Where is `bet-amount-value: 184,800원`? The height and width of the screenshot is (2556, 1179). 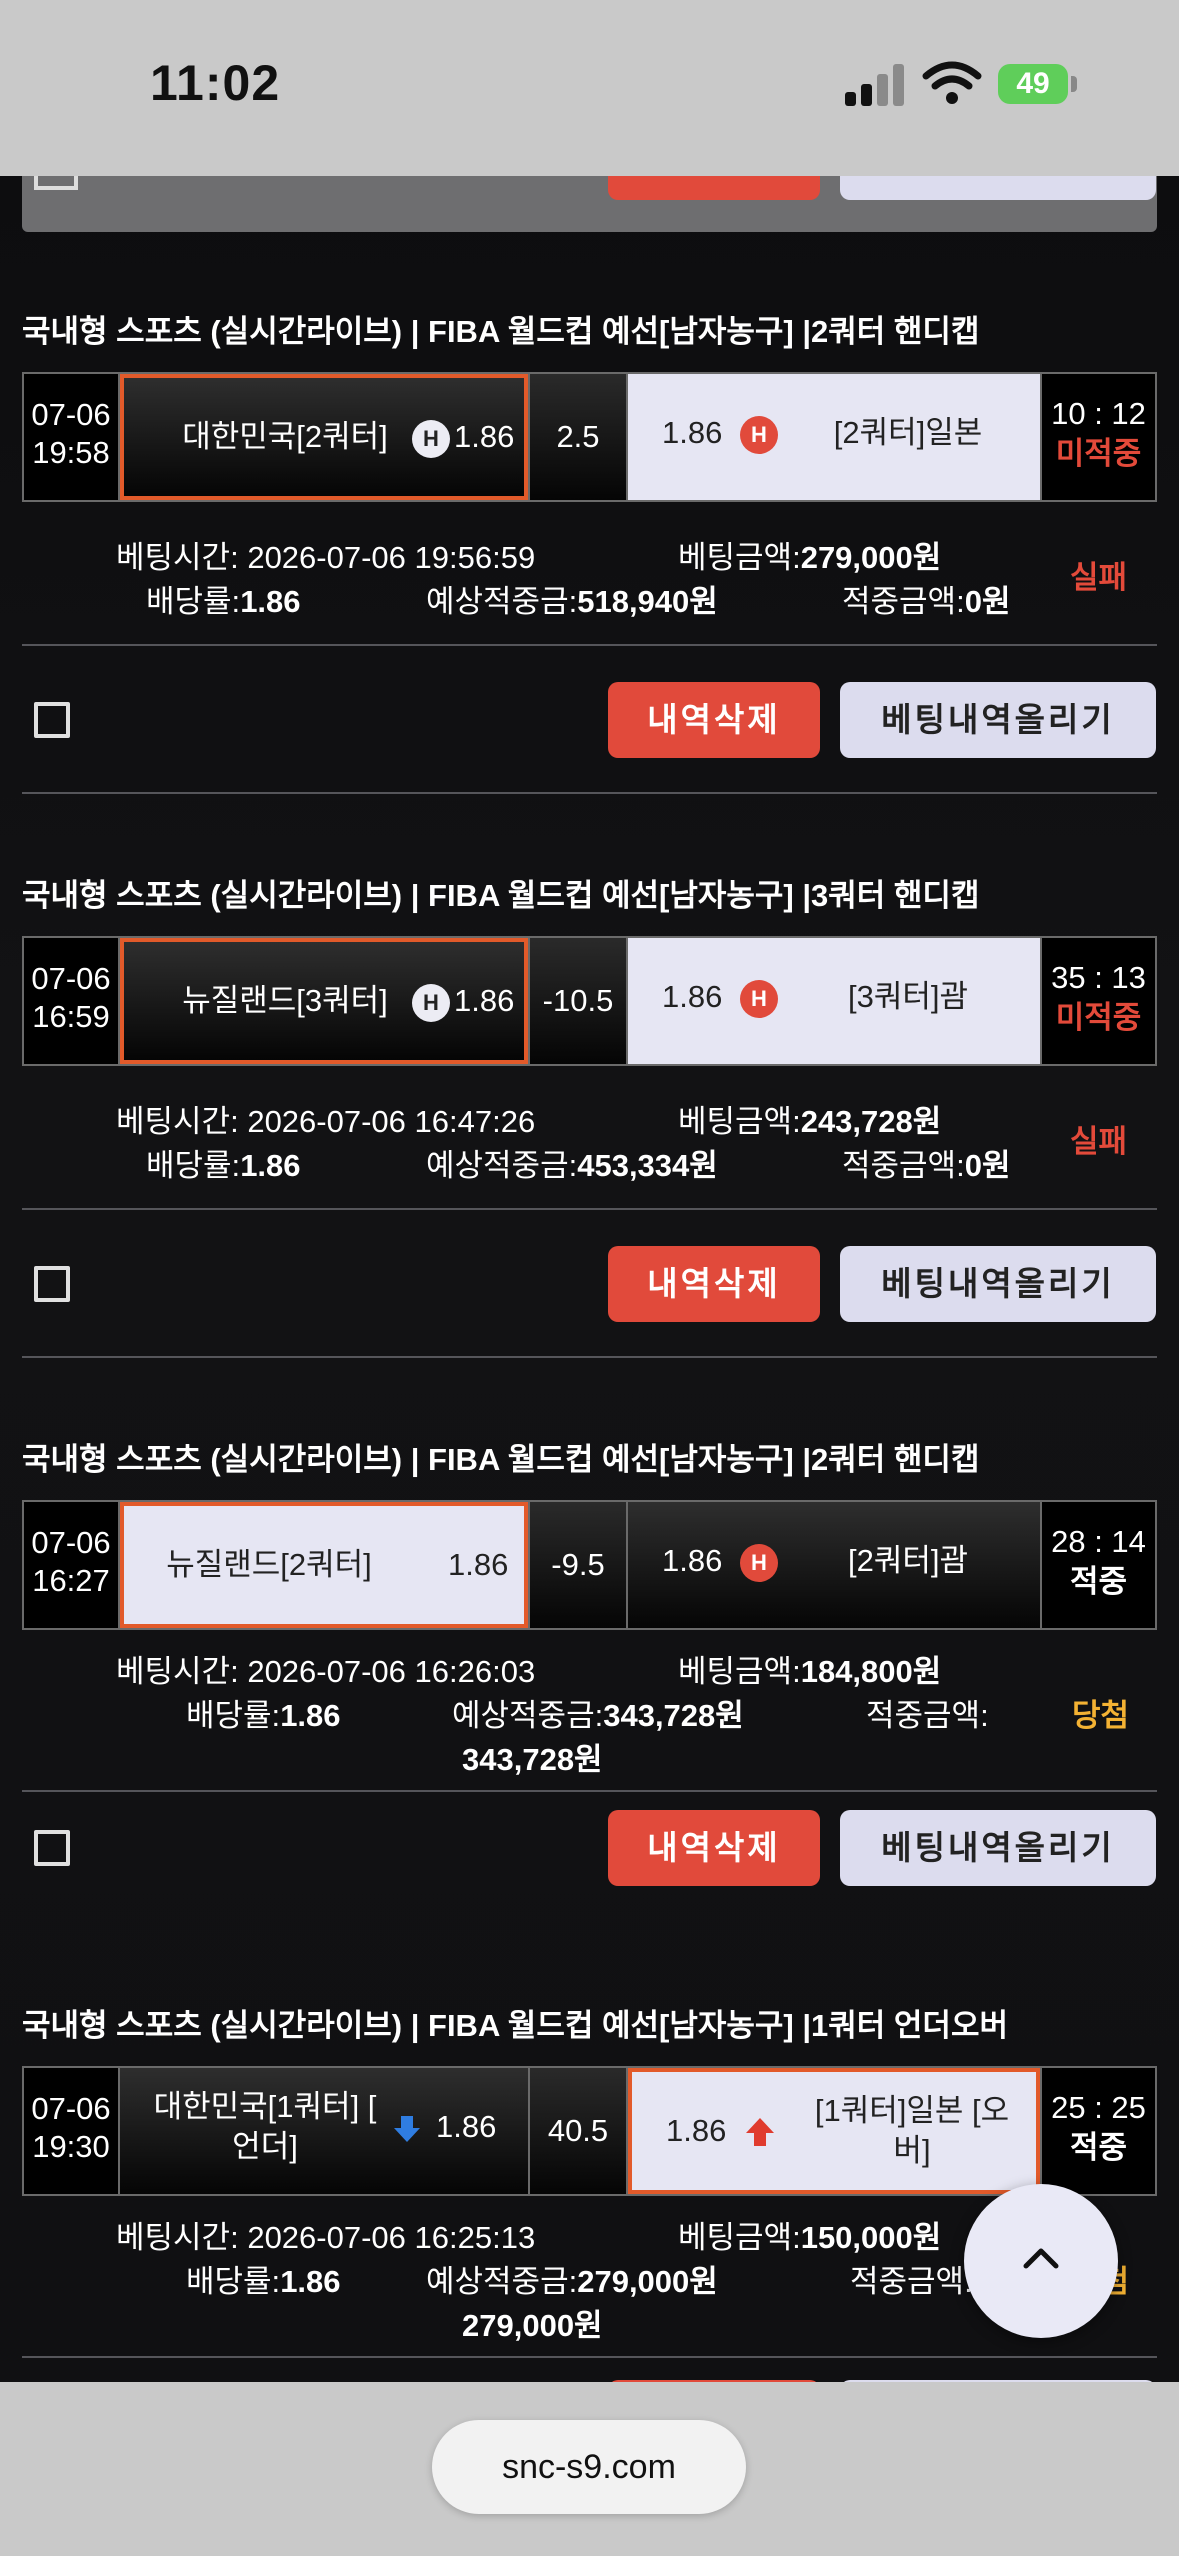 bet-amount-value: 184,800원 is located at coordinates (871, 1671).